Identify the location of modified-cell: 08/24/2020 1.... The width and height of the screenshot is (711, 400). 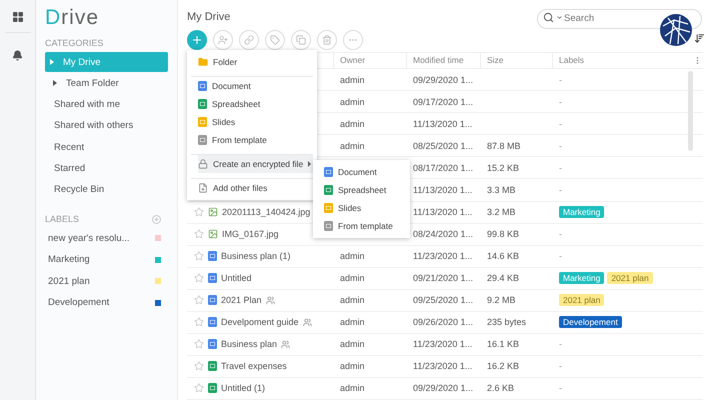
(443, 234).